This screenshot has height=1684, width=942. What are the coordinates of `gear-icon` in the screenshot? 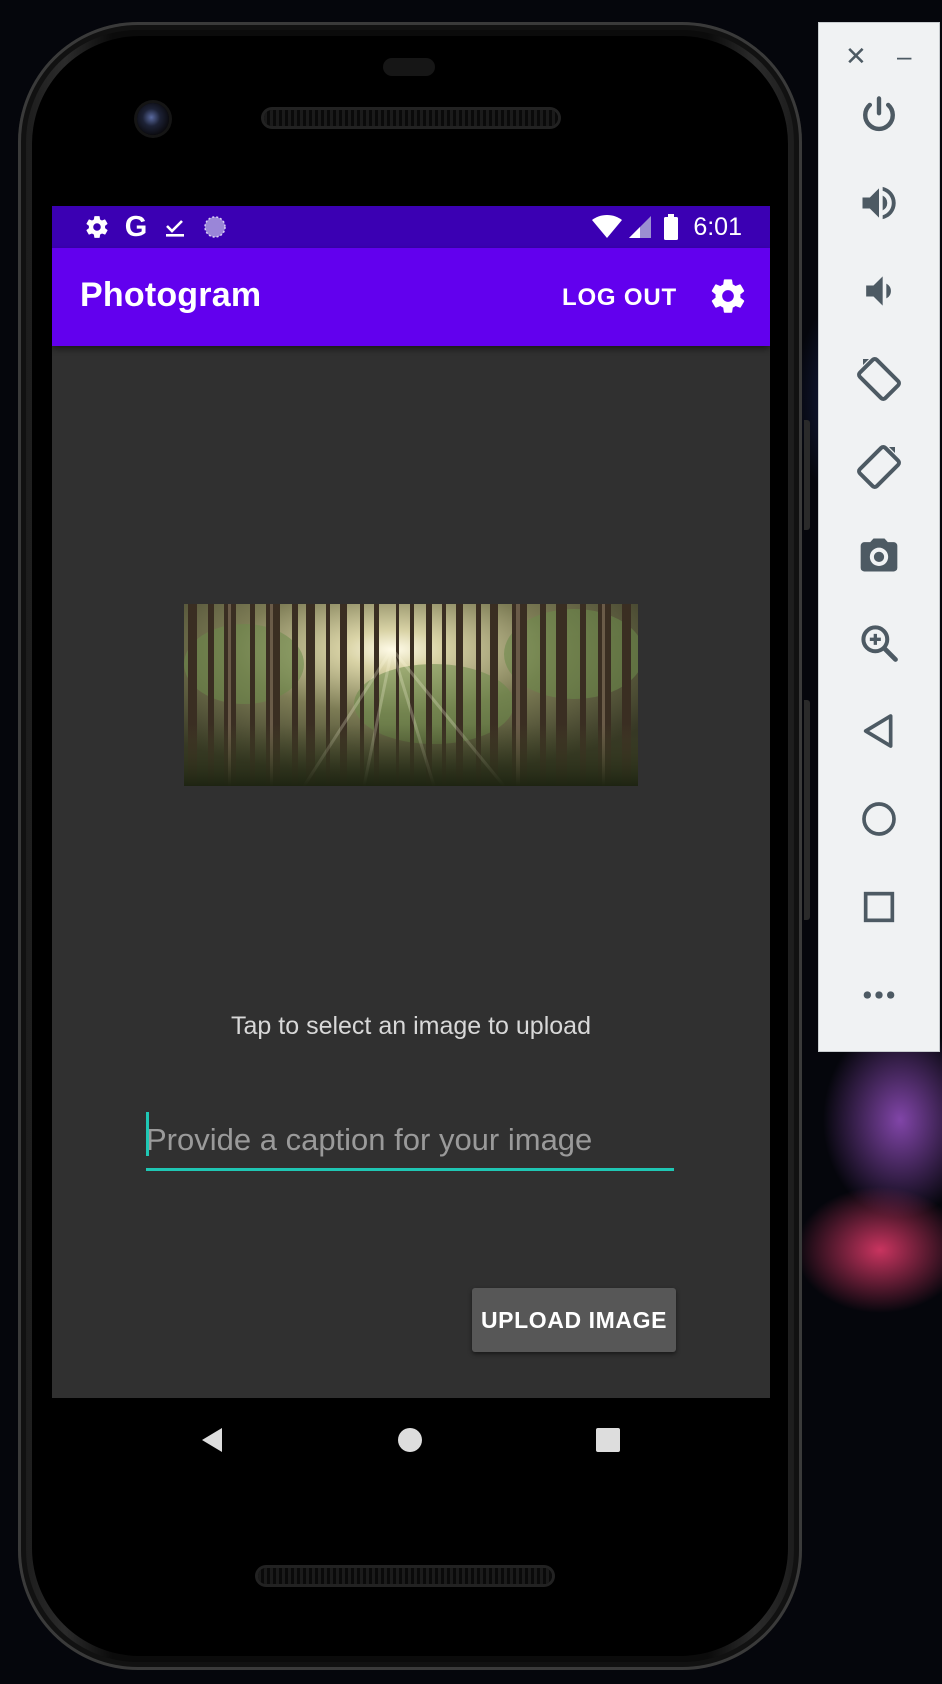 It's located at (97, 227).